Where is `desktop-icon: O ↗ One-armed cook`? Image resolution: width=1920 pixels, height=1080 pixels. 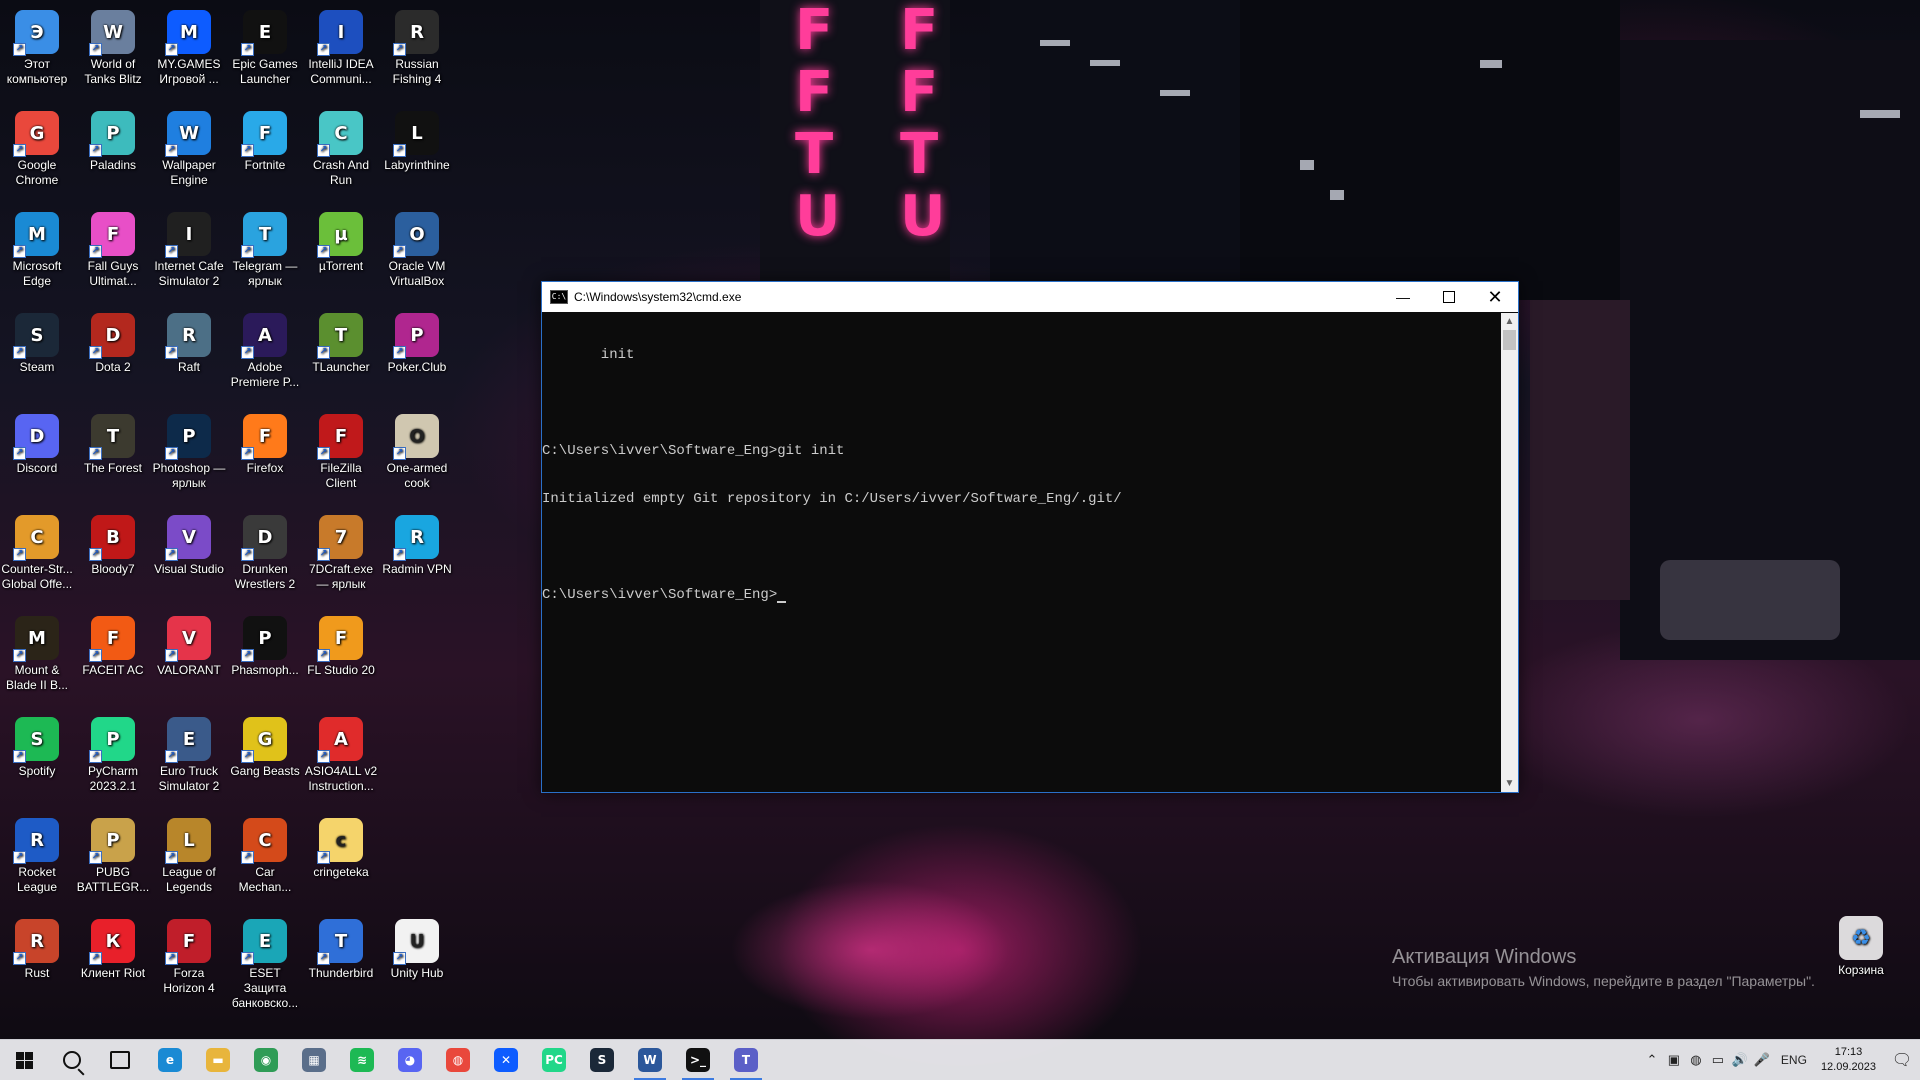 desktop-icon: O ↗ One-armed cook is located at coordinates (417, 450).